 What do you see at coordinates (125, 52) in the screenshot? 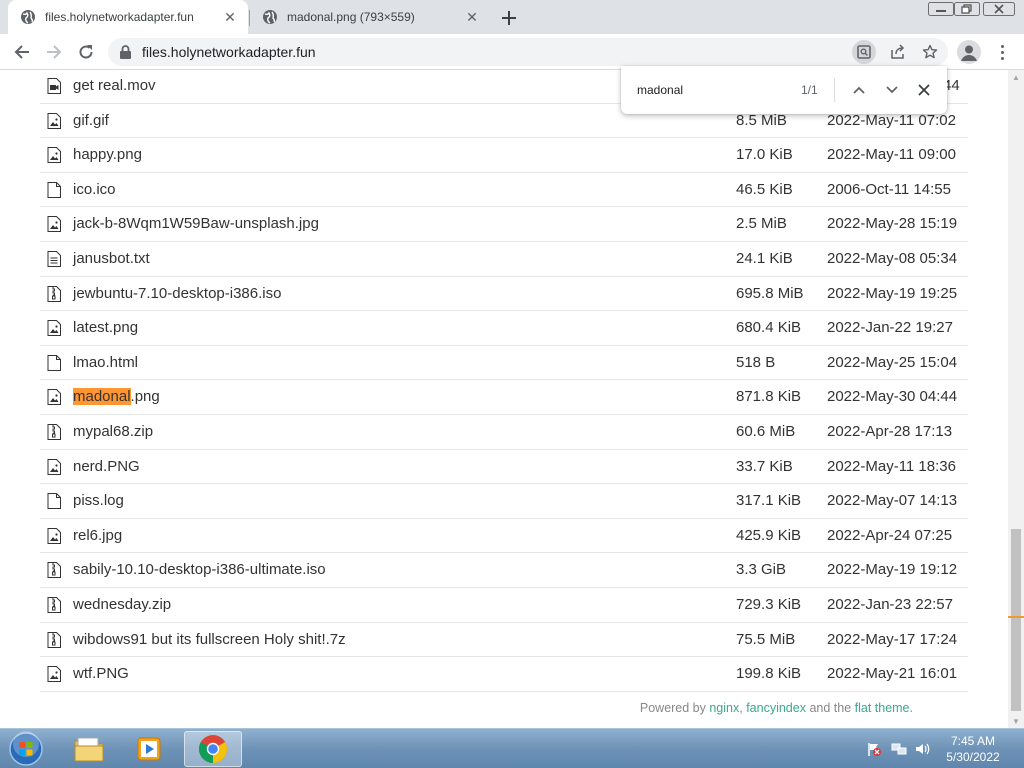
I see `lock-icon` at bounding box center [125, 52].